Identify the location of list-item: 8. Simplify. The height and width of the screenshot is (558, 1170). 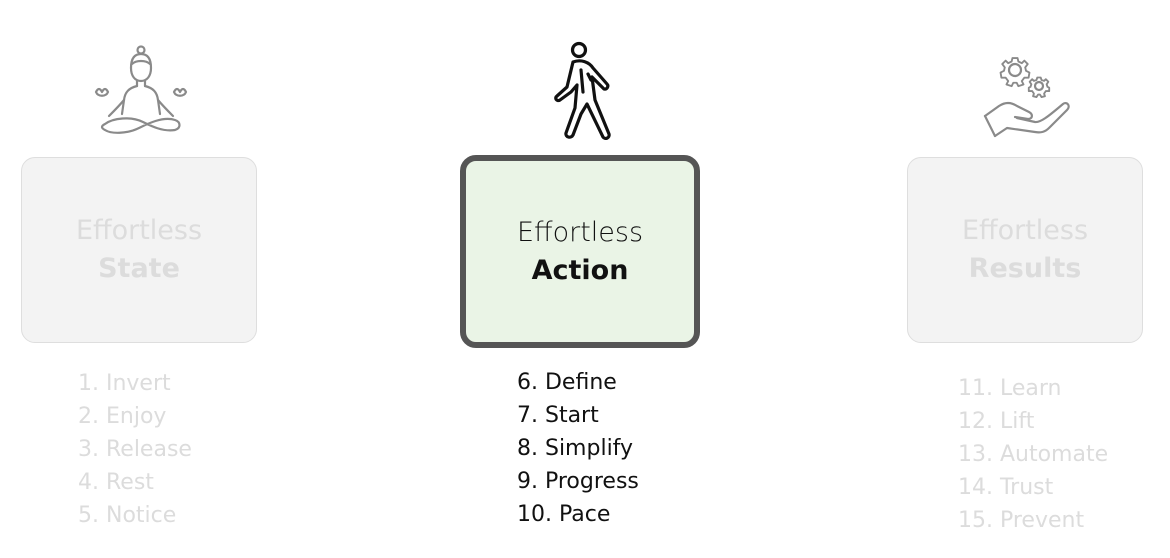
(575, 448).